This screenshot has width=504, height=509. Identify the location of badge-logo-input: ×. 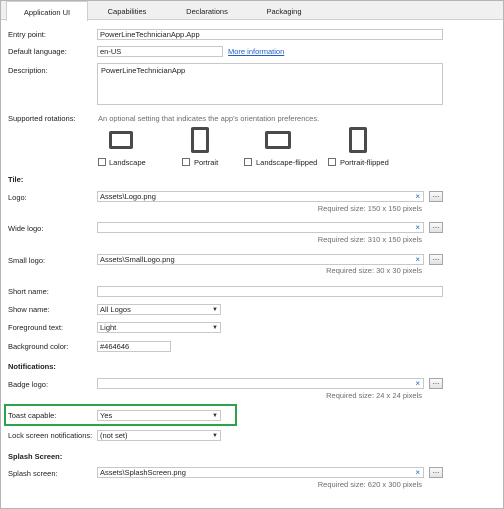
(260, 383).